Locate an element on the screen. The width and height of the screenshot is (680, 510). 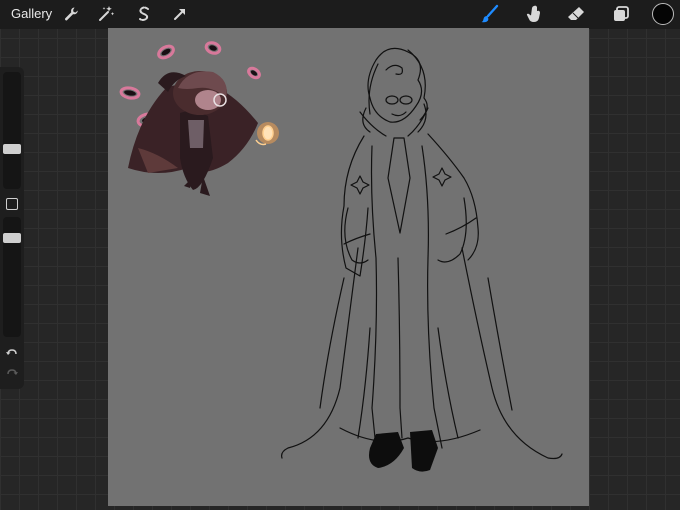
brush-size-handle is located at coordinates (12, 148).